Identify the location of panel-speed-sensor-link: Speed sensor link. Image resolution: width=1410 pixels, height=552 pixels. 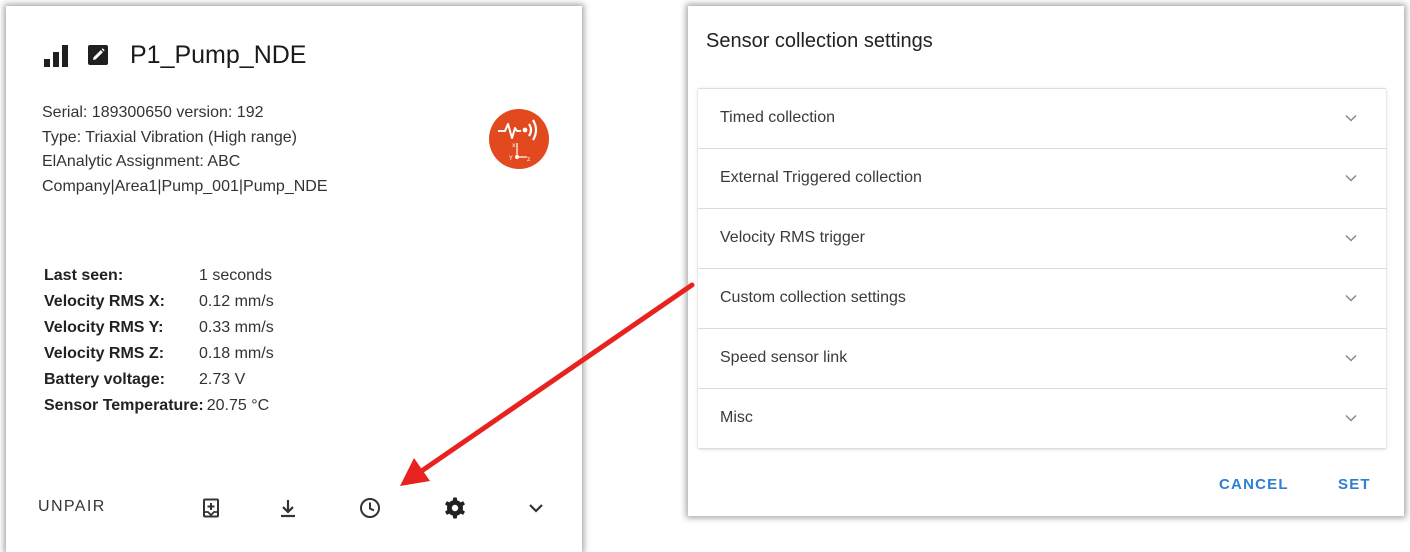
(1042, 359).